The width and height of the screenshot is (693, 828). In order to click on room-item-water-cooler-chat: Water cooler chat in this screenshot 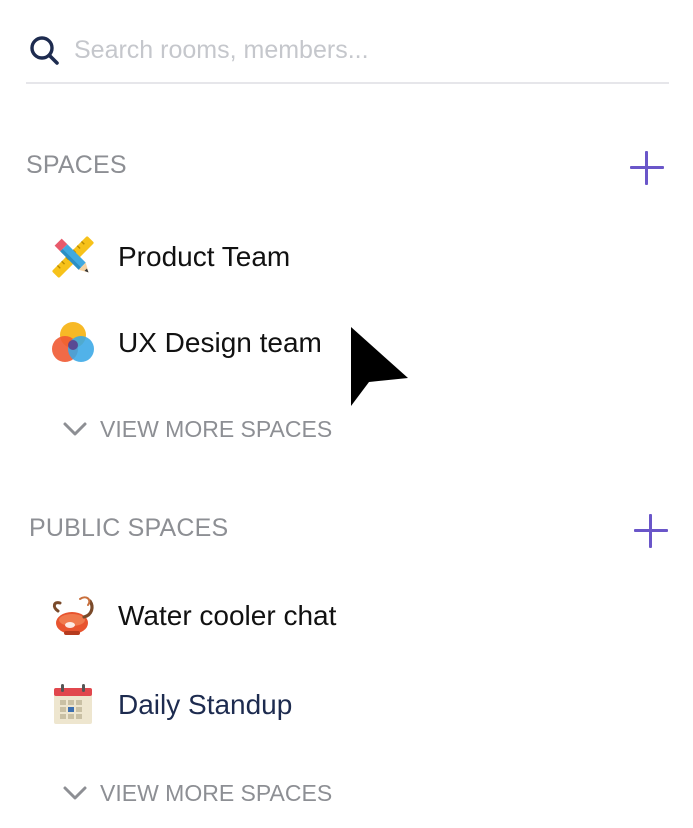, I will do `click(344, 616)`.